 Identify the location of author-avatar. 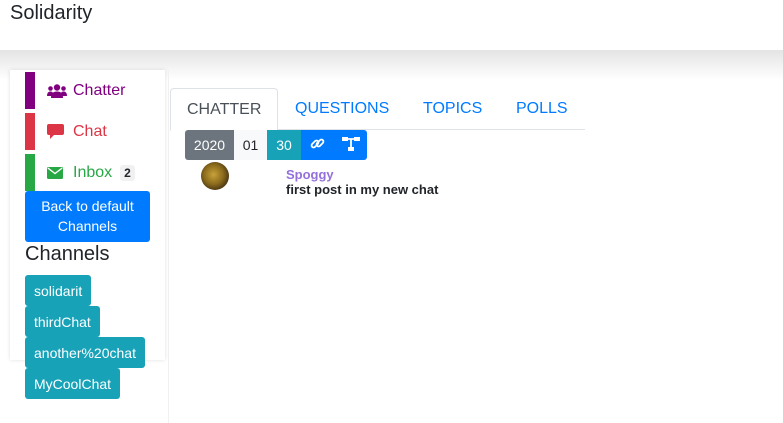
(215, 176).